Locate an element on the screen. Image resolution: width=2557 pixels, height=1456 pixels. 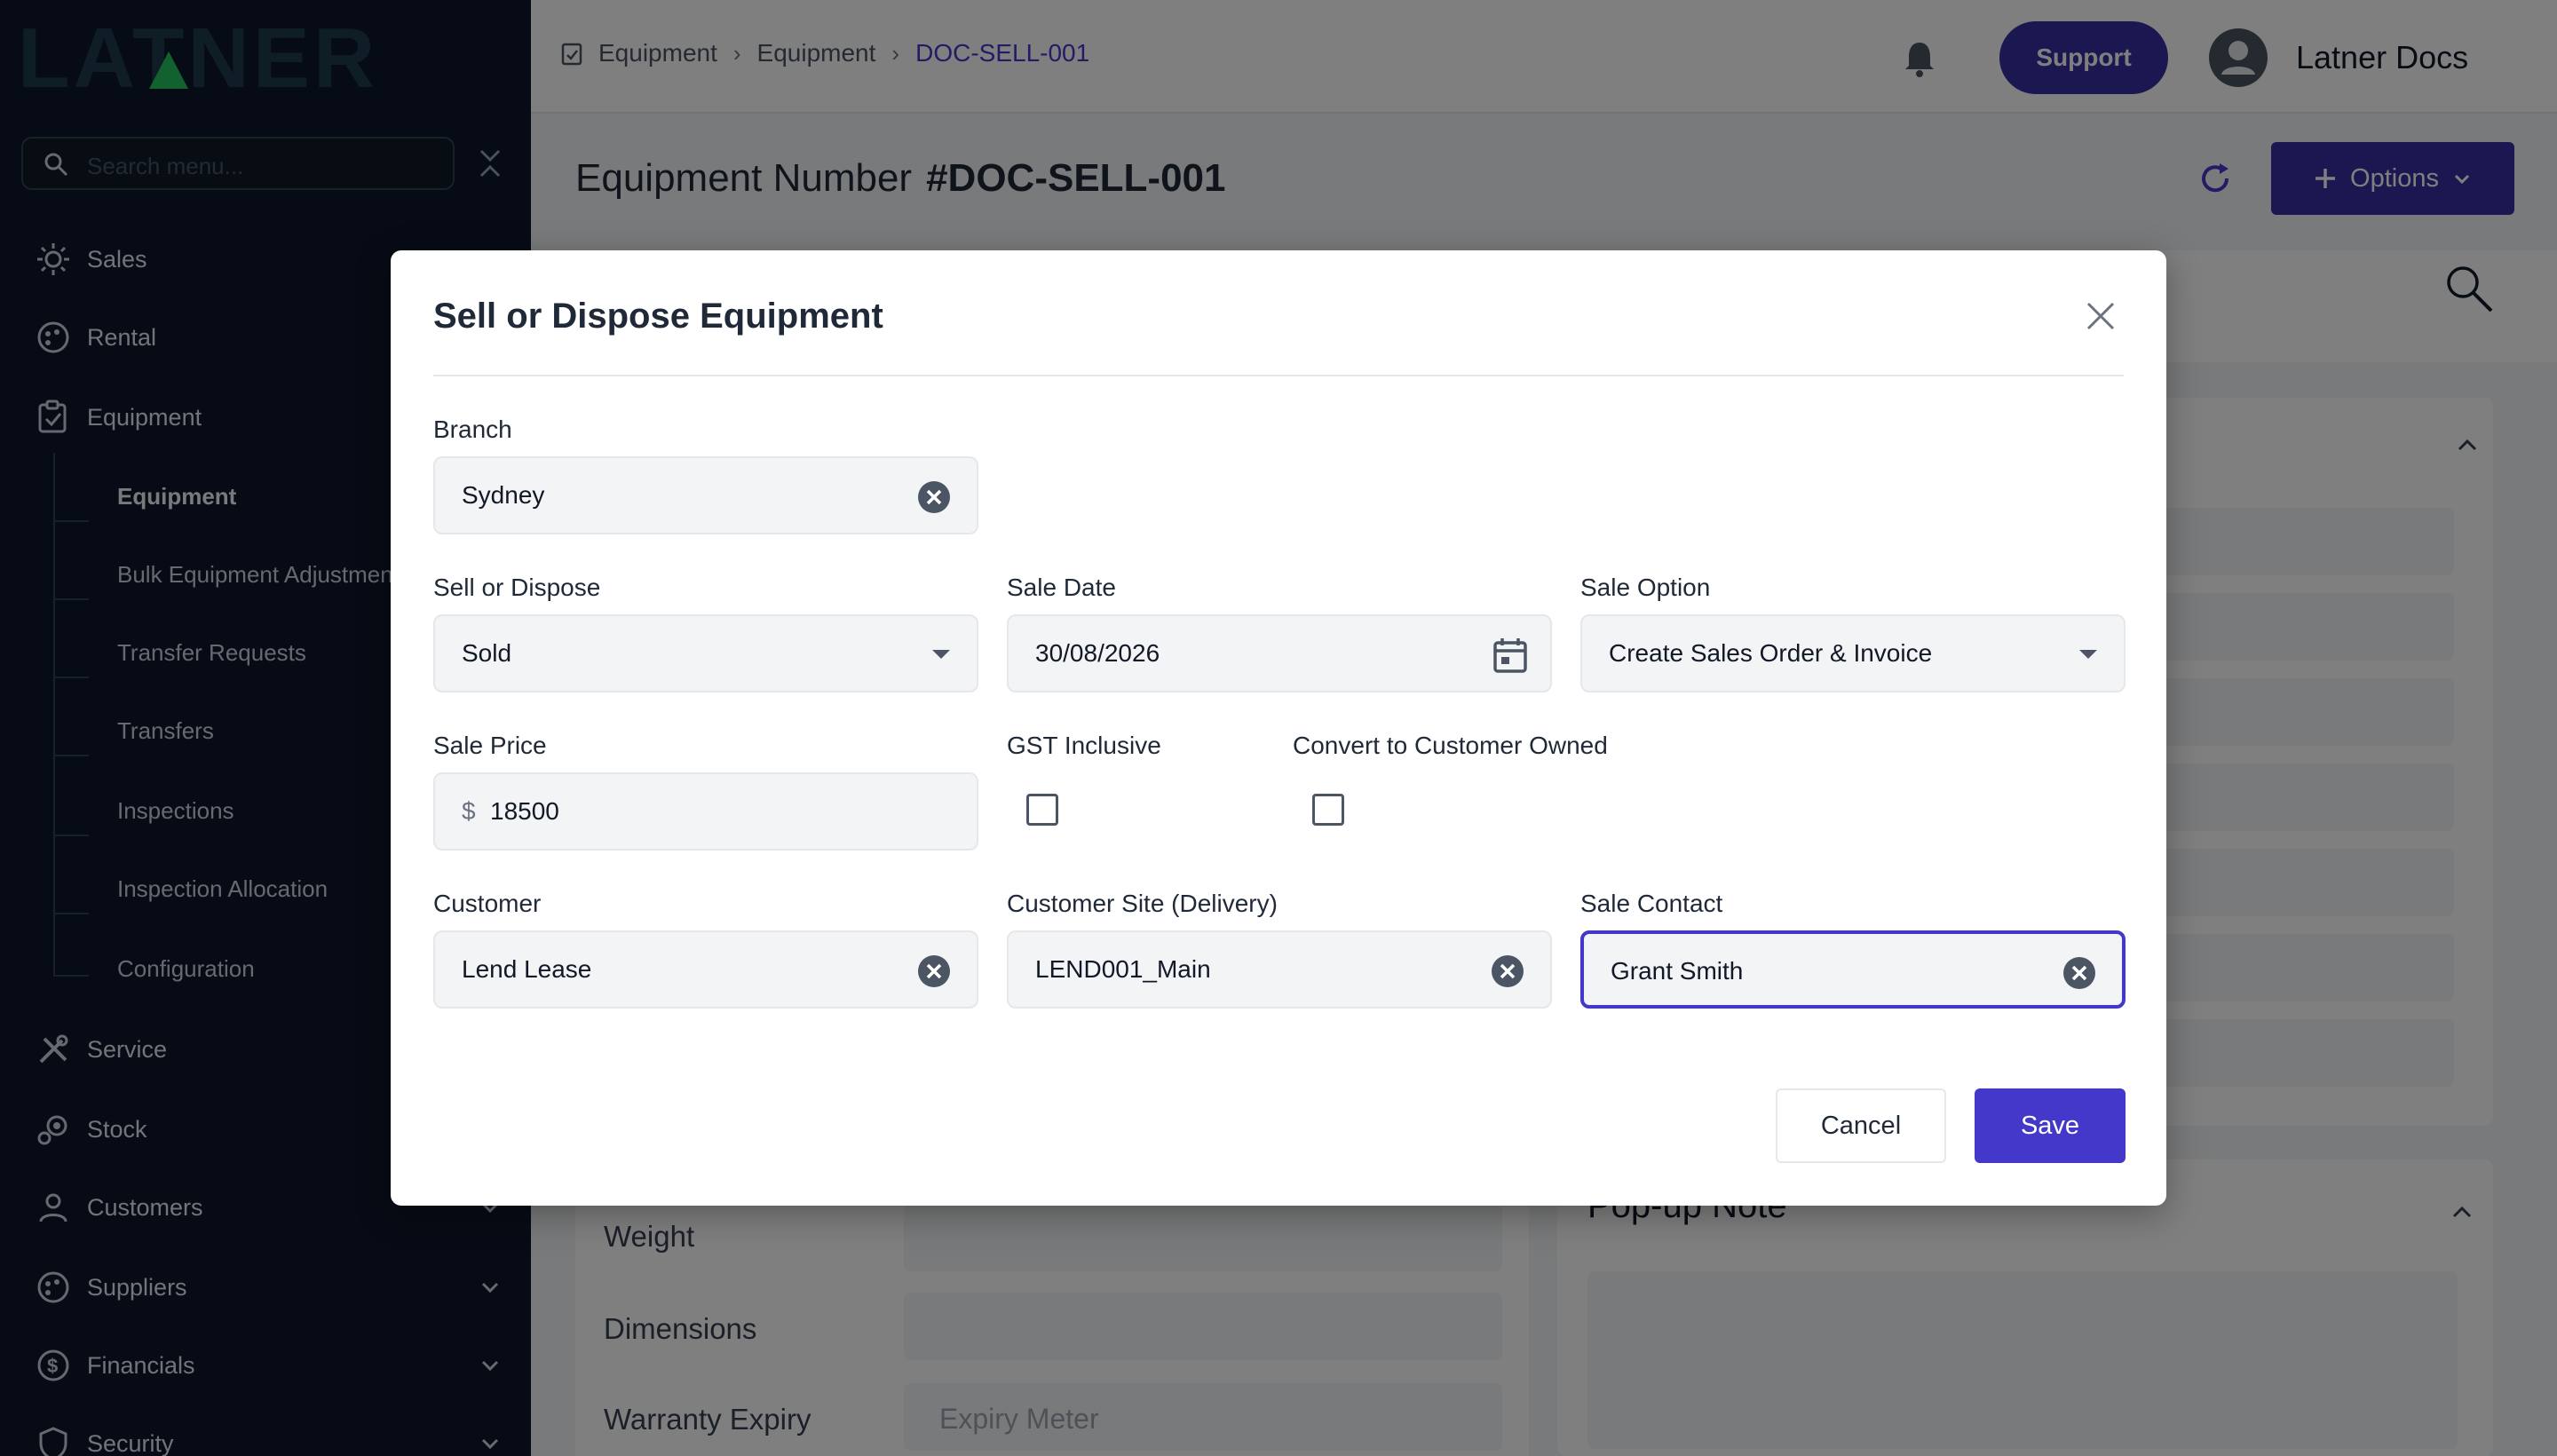
customer-select: Lend Lease is located at coordinates (705, 969).